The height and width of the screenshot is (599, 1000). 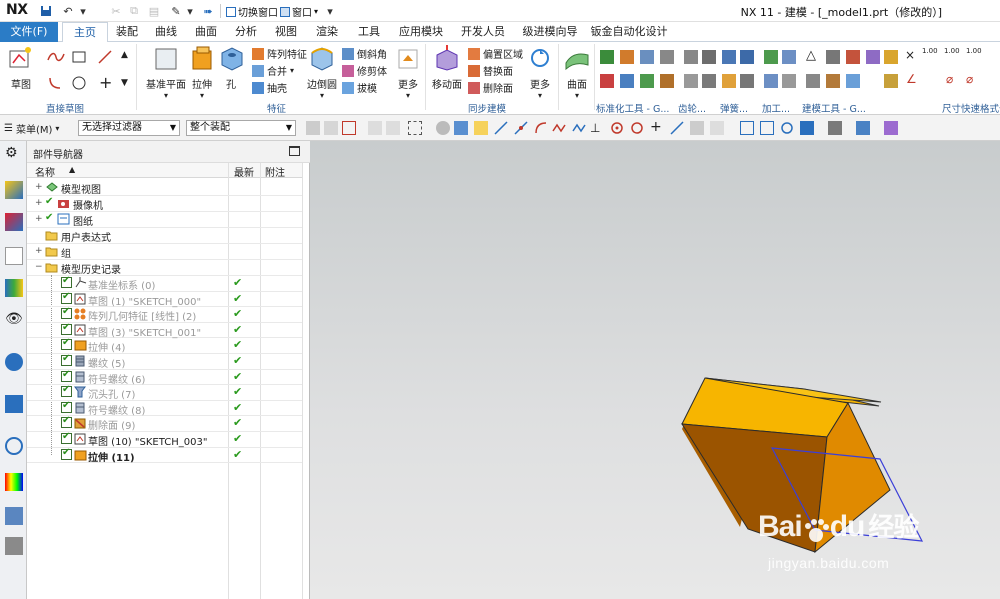 I want to click on hole-button: 孔, so click(x=231, y=68).